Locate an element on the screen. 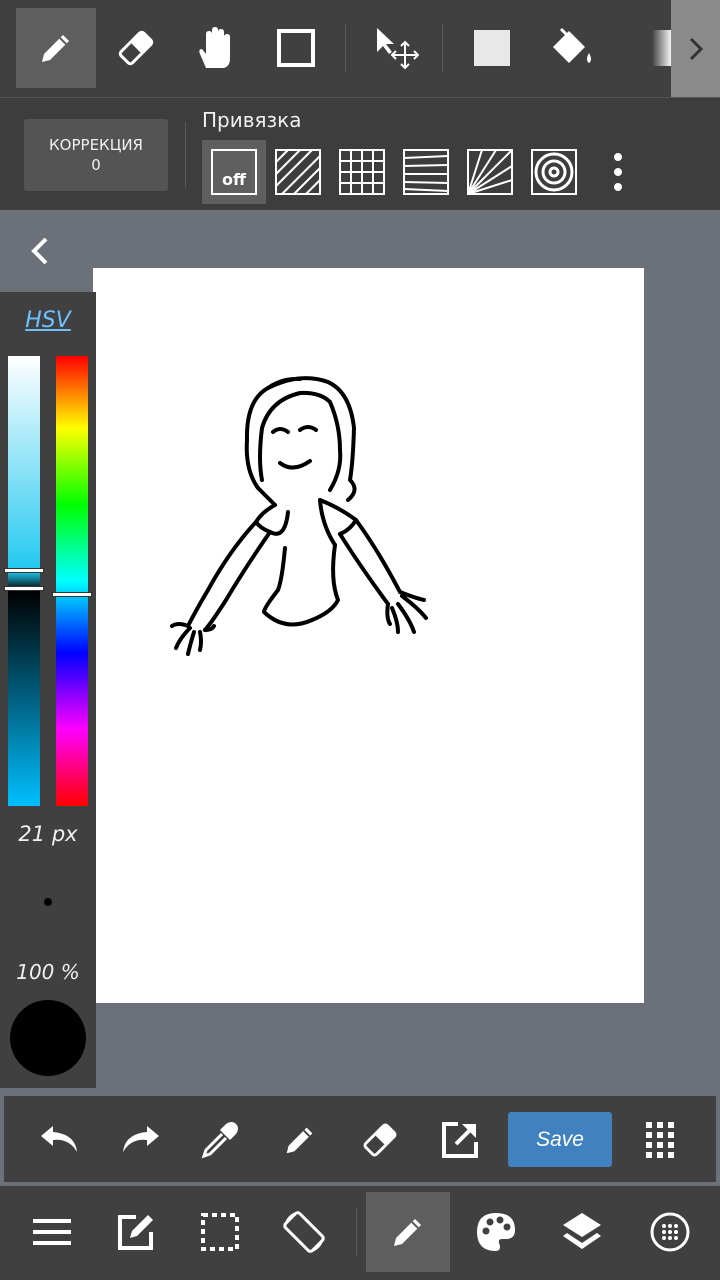  eraser-shortcut-button is located at coordinates (380, 1140).